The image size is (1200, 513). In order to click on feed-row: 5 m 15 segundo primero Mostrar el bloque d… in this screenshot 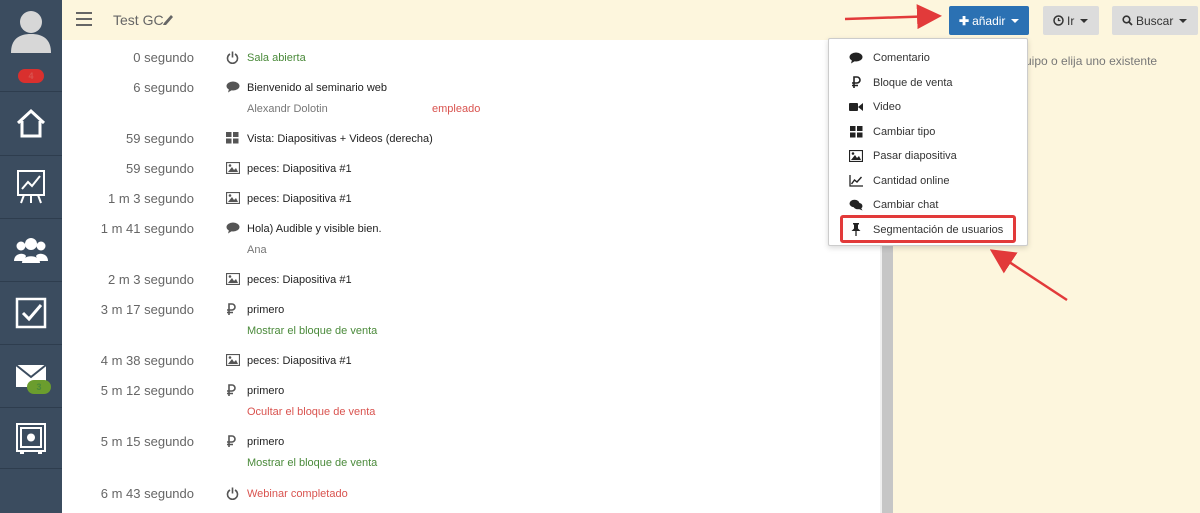, I will do `click(471, 455)`.